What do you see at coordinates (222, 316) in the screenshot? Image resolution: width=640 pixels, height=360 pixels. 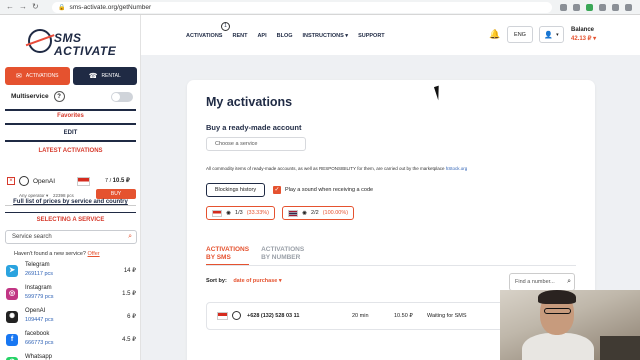 I see `indonesia-flag-icon` at bounding box center [222, 316].